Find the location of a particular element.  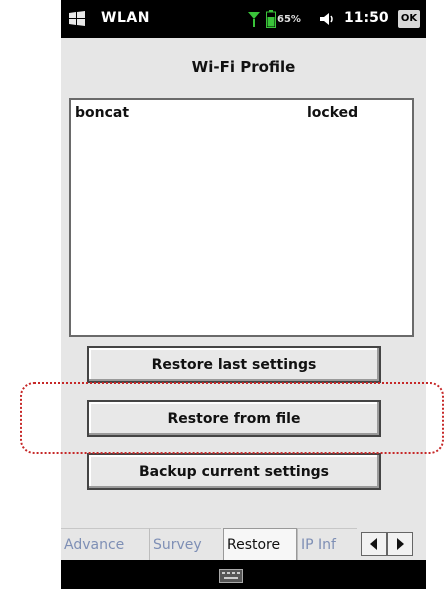

profile-status: locked is located at coordinates (333, 113).